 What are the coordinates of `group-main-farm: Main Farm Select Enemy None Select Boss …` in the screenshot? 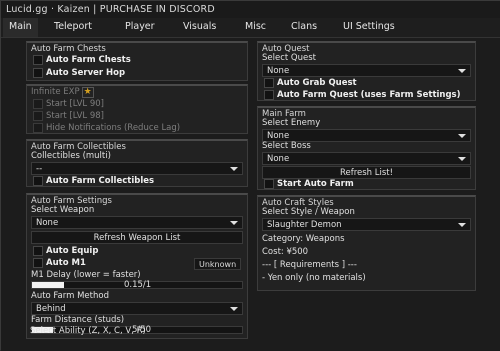 It's located at (366, 148).